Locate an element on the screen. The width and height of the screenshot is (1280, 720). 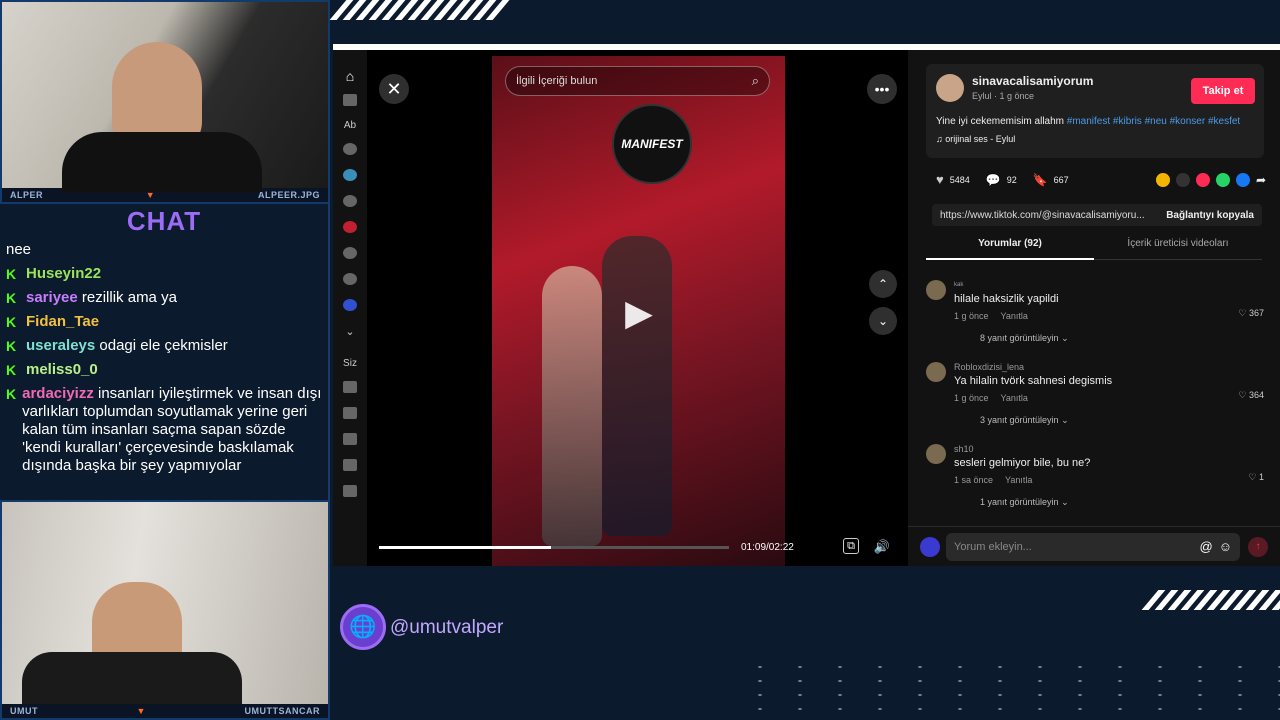
tab-creator-videos: İçerik üreticisi videoları is located at coordinates (1178, 249).